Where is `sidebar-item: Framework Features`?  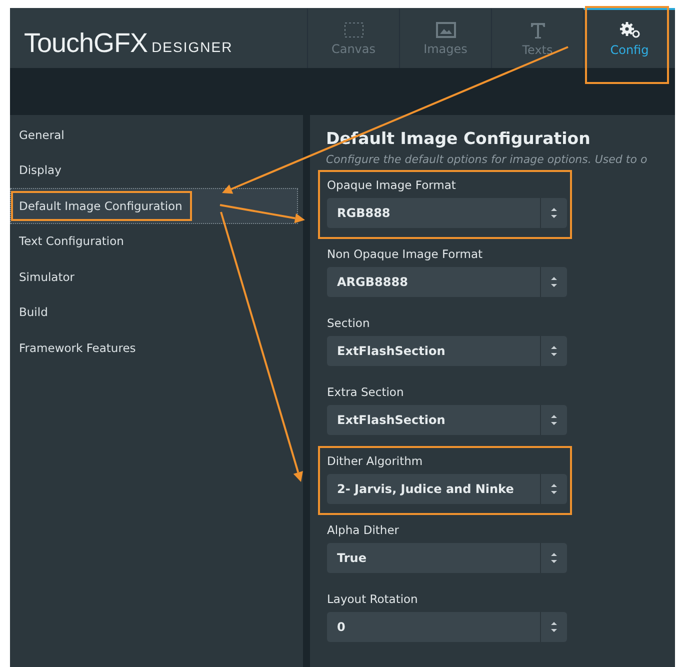 sidebar-item: Framework Features is located at coordinates (154, 348).